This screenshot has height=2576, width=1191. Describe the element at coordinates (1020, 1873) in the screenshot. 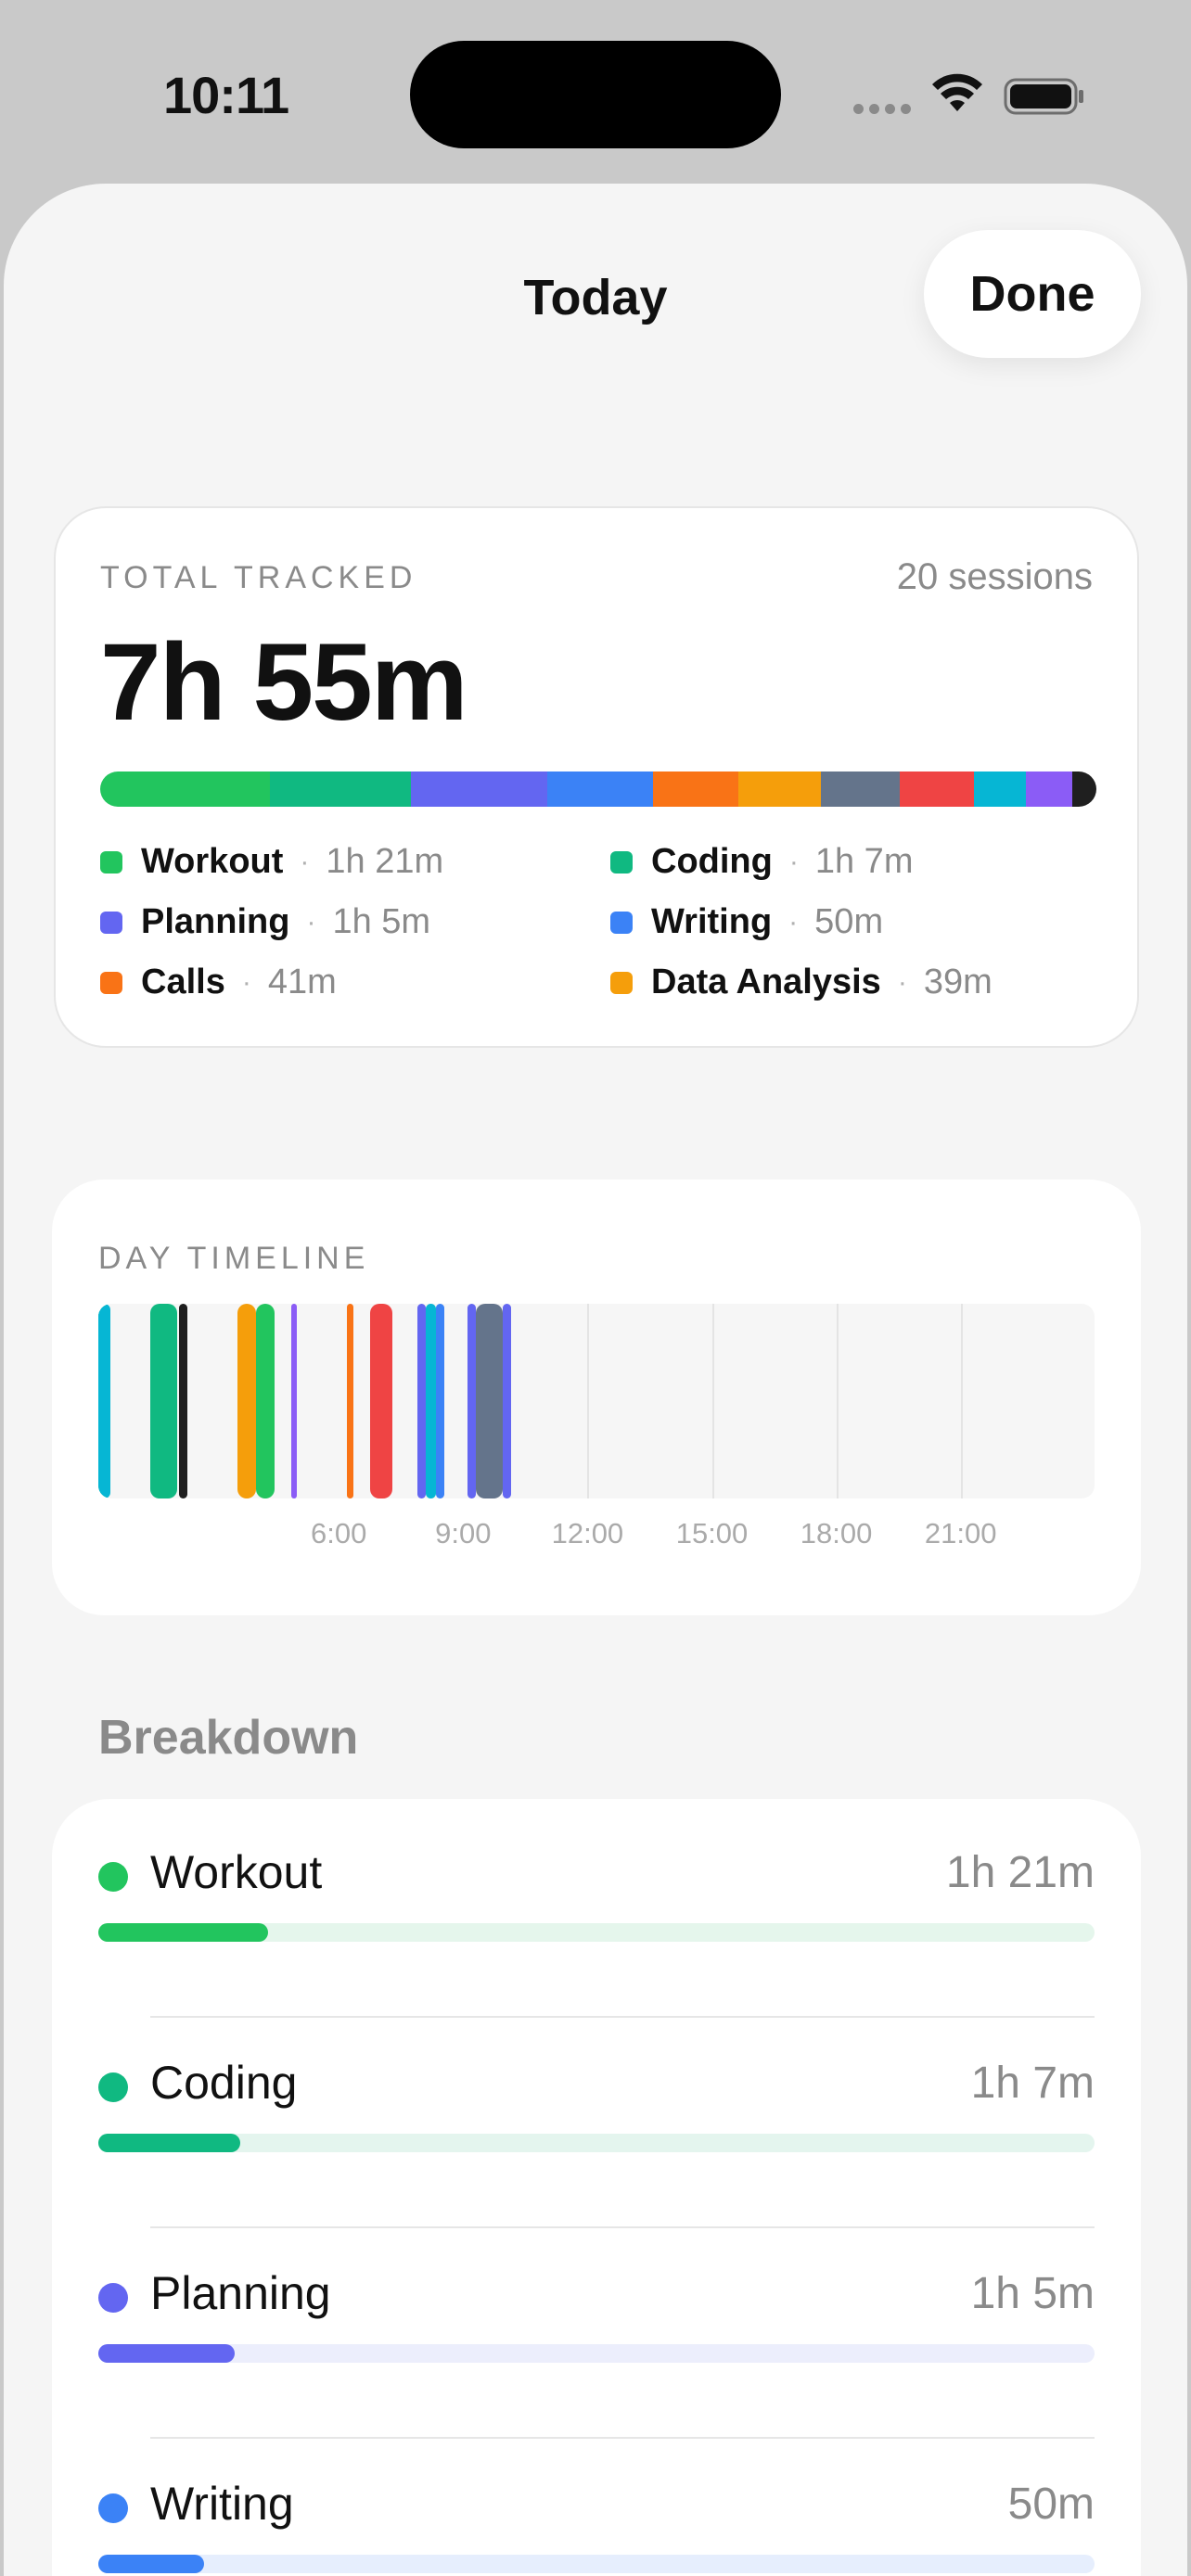

I see `category-duration: 1h 21m` at that location.